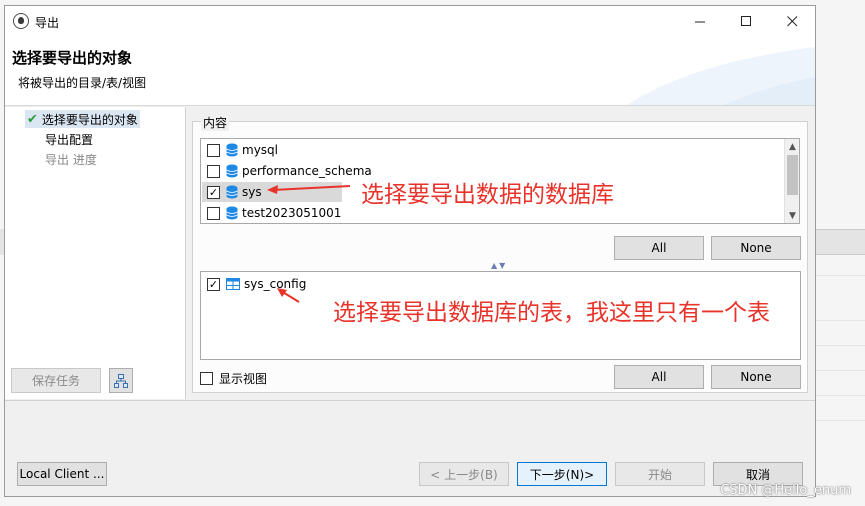 This screenshot has height=506, width=865. What do you see at coordinates (213, 284) in the screenshot?
I see `table-checkbox-checked: ✓` at bounding box center [213, 284].